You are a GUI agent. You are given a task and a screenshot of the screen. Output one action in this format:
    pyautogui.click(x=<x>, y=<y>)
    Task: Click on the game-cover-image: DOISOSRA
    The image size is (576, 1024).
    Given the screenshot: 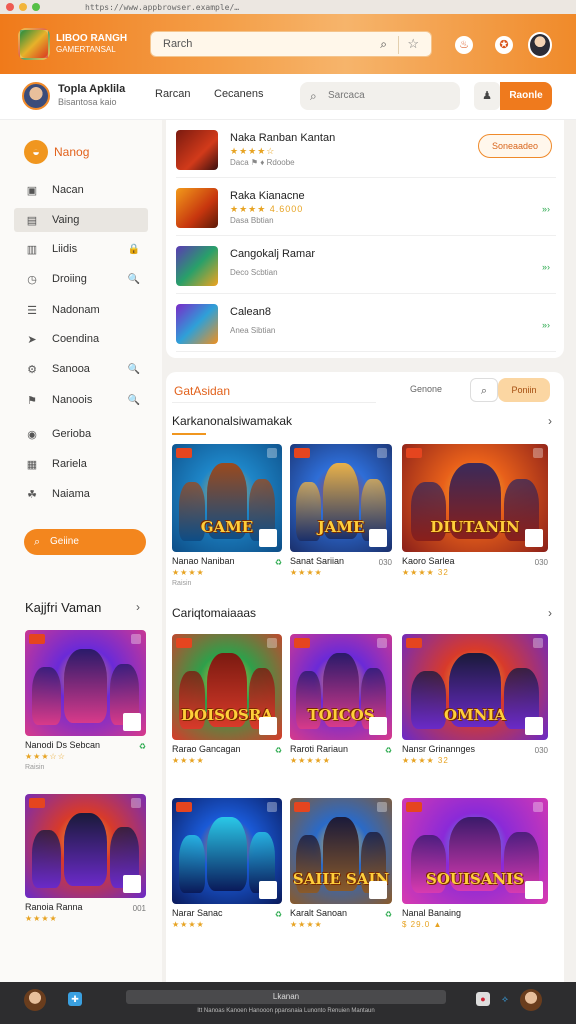 What is the action you would take?
    pyautogui.click(x=227, y=687)
    